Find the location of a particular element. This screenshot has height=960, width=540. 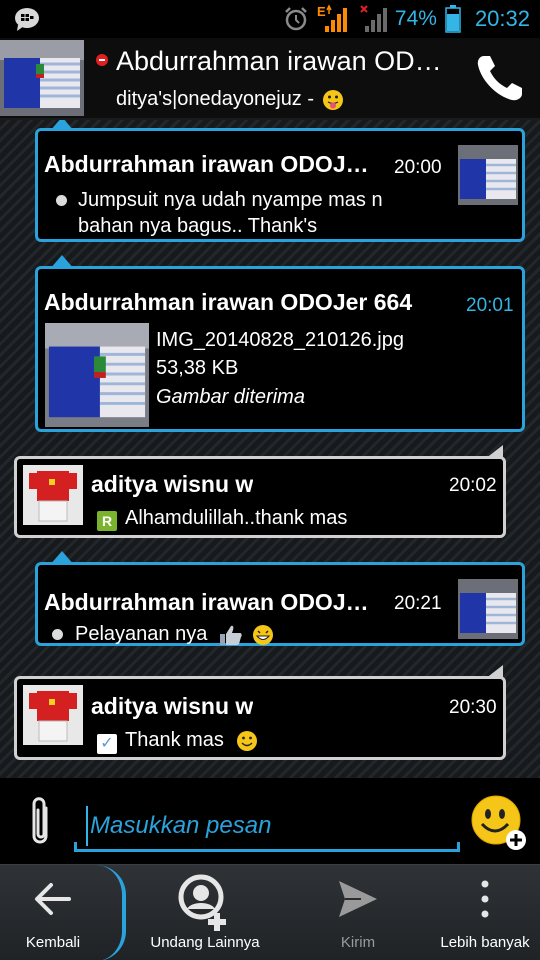

battery-percent: 74% is located at coordinates (415, 18).